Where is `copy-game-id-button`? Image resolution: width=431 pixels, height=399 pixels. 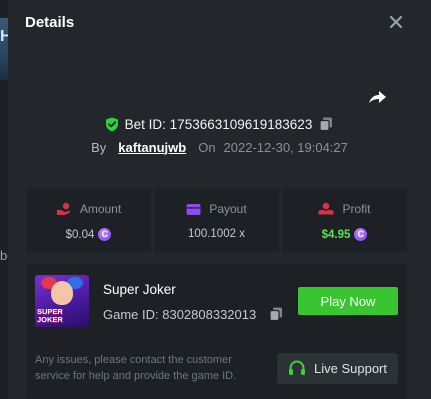
copy-game-id-button is located at coordinates (276, 314).